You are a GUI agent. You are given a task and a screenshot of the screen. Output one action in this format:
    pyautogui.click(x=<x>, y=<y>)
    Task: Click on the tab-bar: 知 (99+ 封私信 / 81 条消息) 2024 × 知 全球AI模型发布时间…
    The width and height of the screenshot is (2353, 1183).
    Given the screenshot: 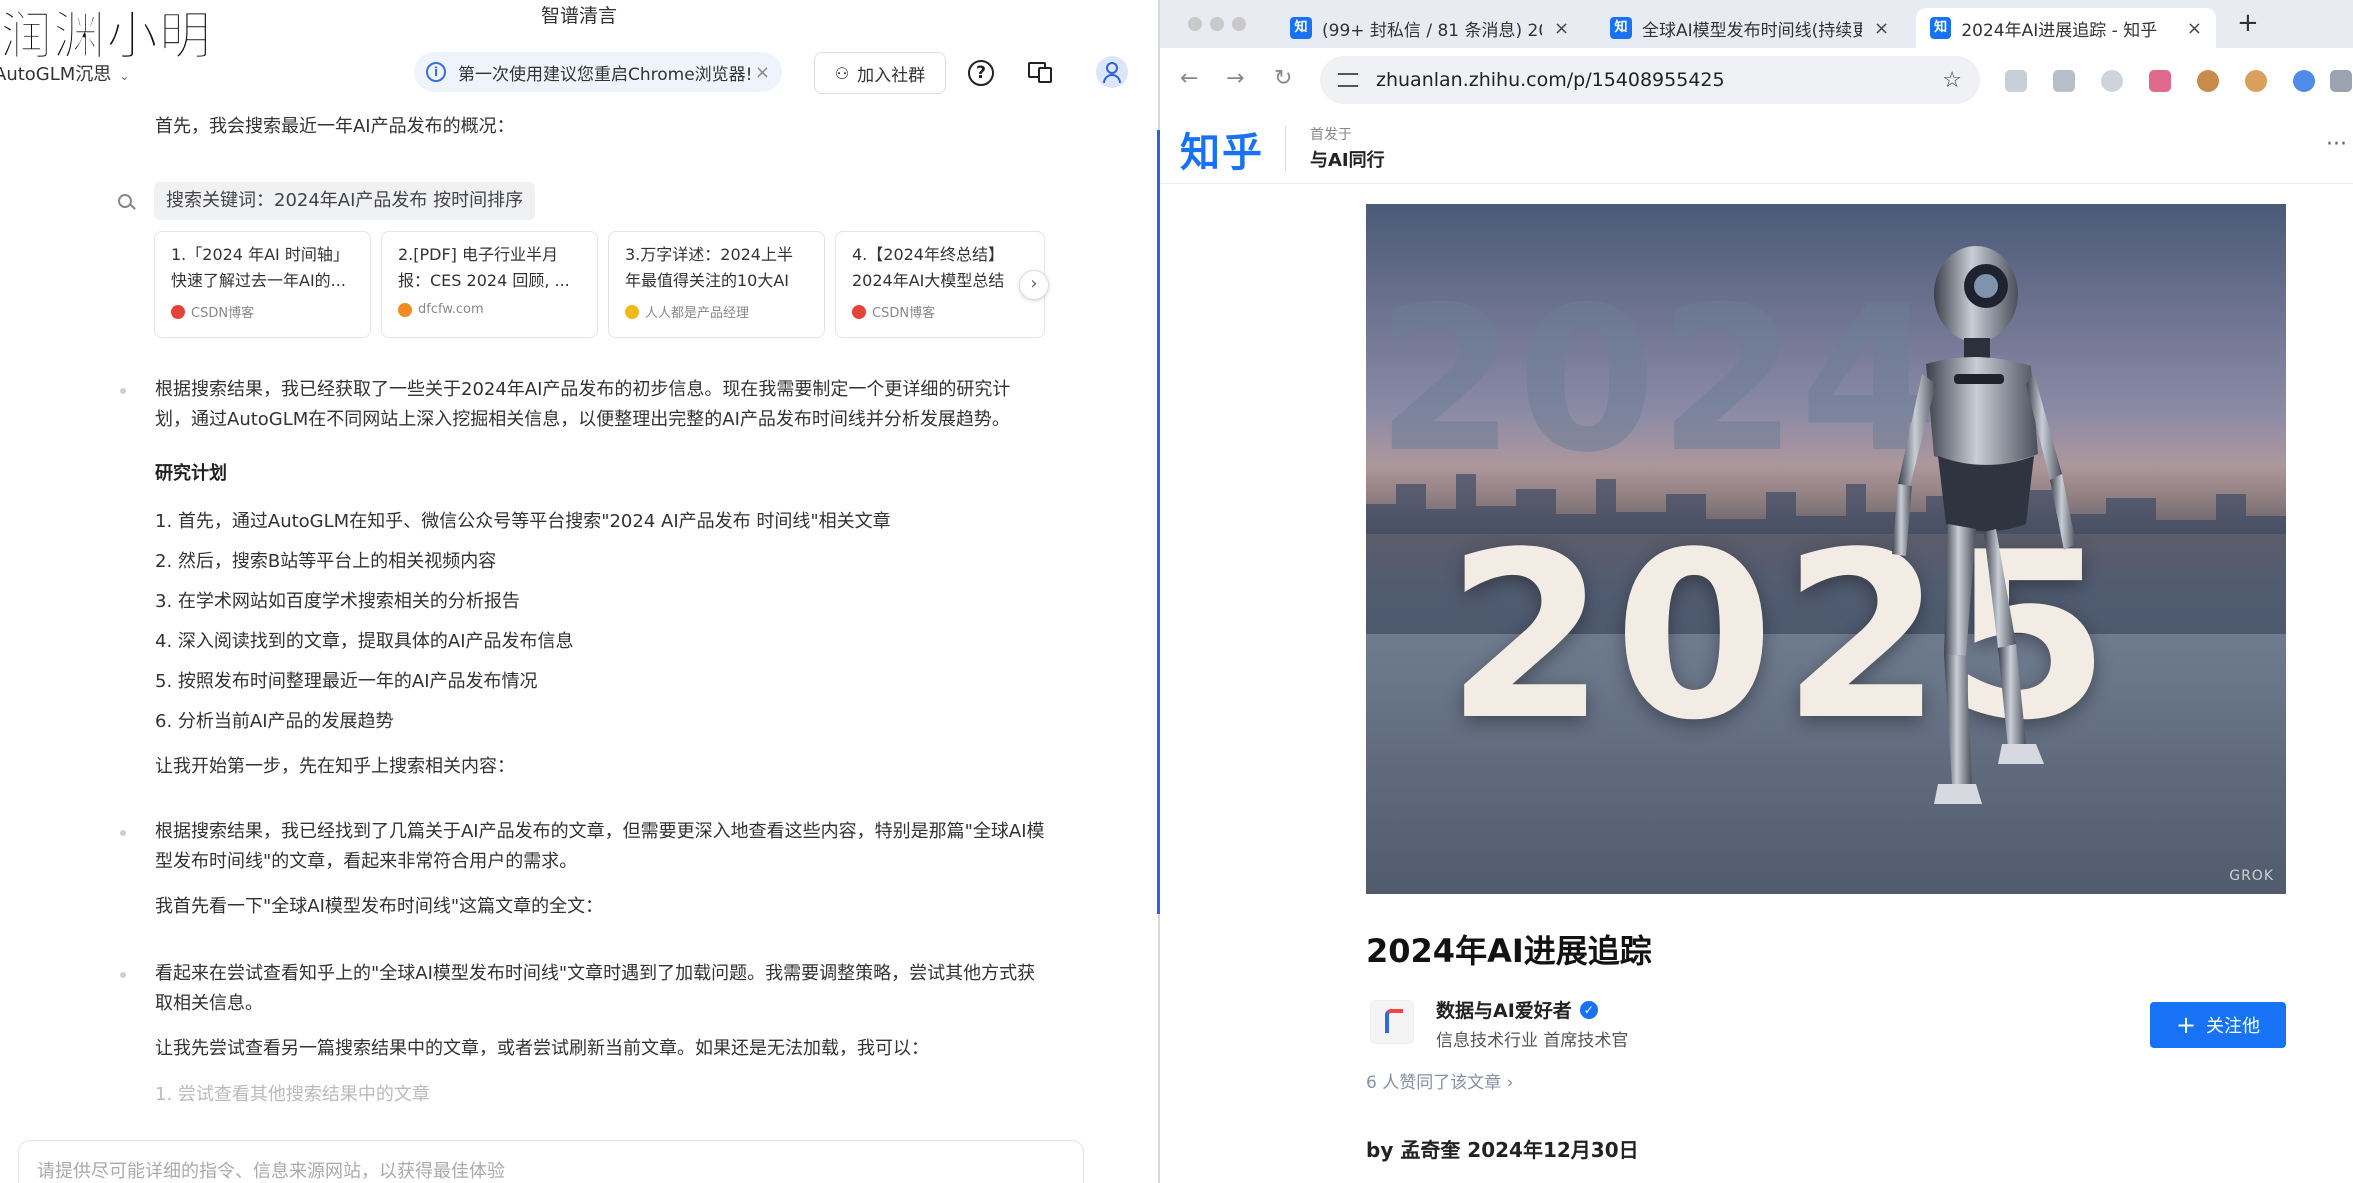 What is the action you would take?
    pyautogui.click(x=1756, y=24)
    